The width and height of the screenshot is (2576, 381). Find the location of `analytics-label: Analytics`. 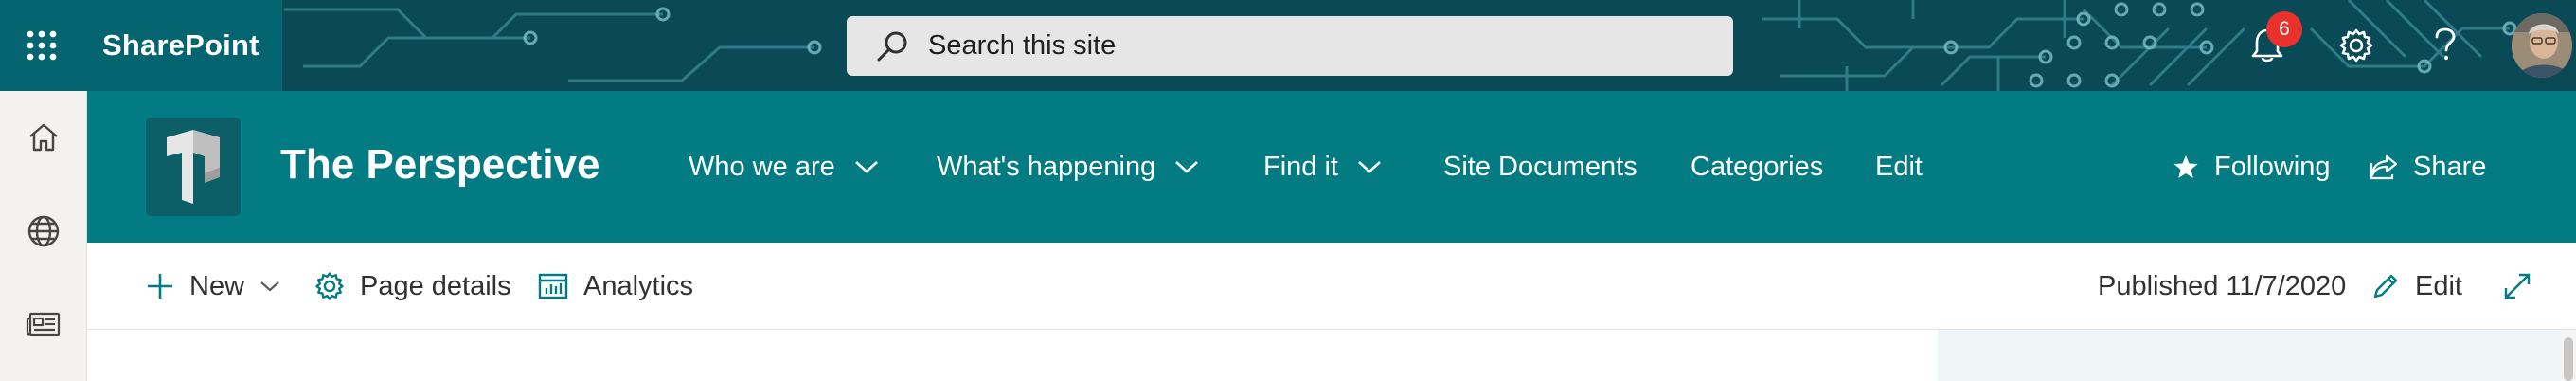

analytics-label: Analytics is located at coordinates (638, 285).